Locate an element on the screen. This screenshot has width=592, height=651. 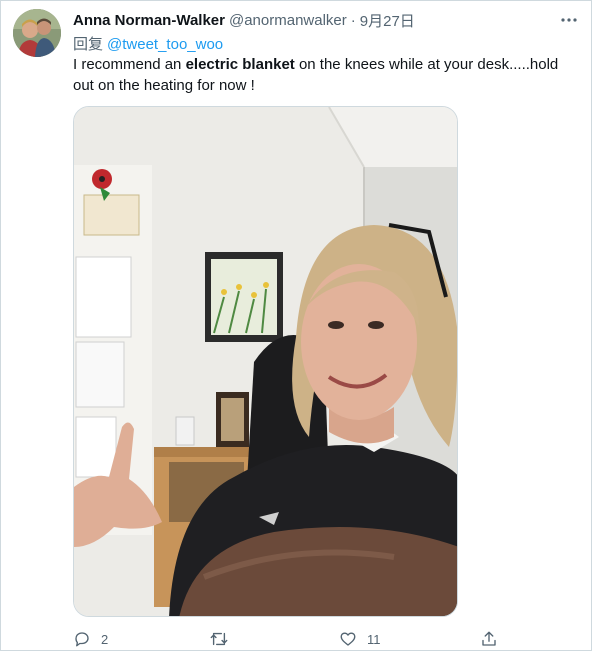
replying-to: 回复 @tweet_too_woo is located at coordinates (148, 43).